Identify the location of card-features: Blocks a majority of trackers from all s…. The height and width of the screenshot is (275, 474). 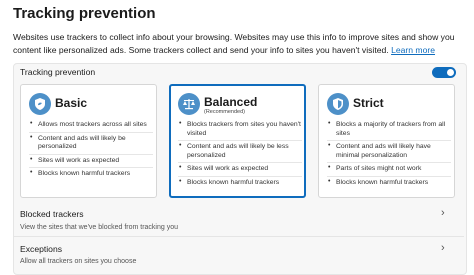
(389, 154).